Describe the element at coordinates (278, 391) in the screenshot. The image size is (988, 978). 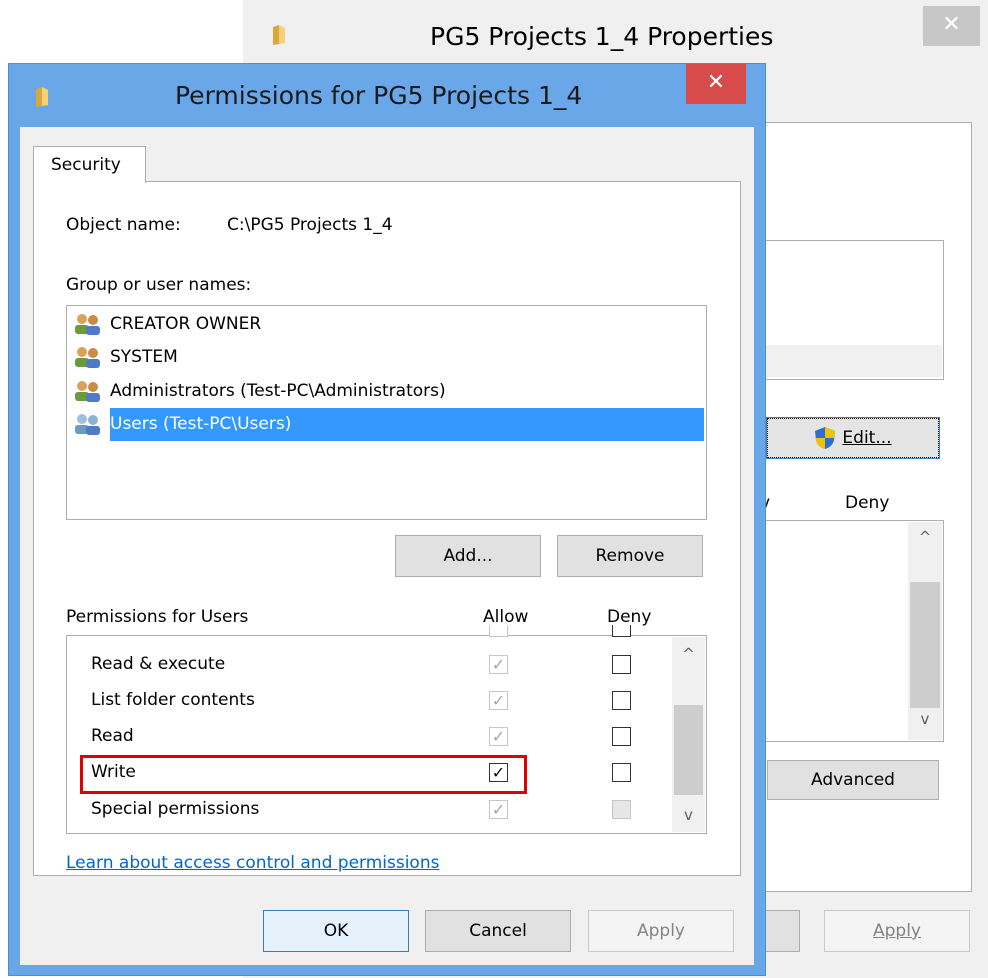
I see `list-item-label: Administrators (Test-PC\Administrators)` at that location.